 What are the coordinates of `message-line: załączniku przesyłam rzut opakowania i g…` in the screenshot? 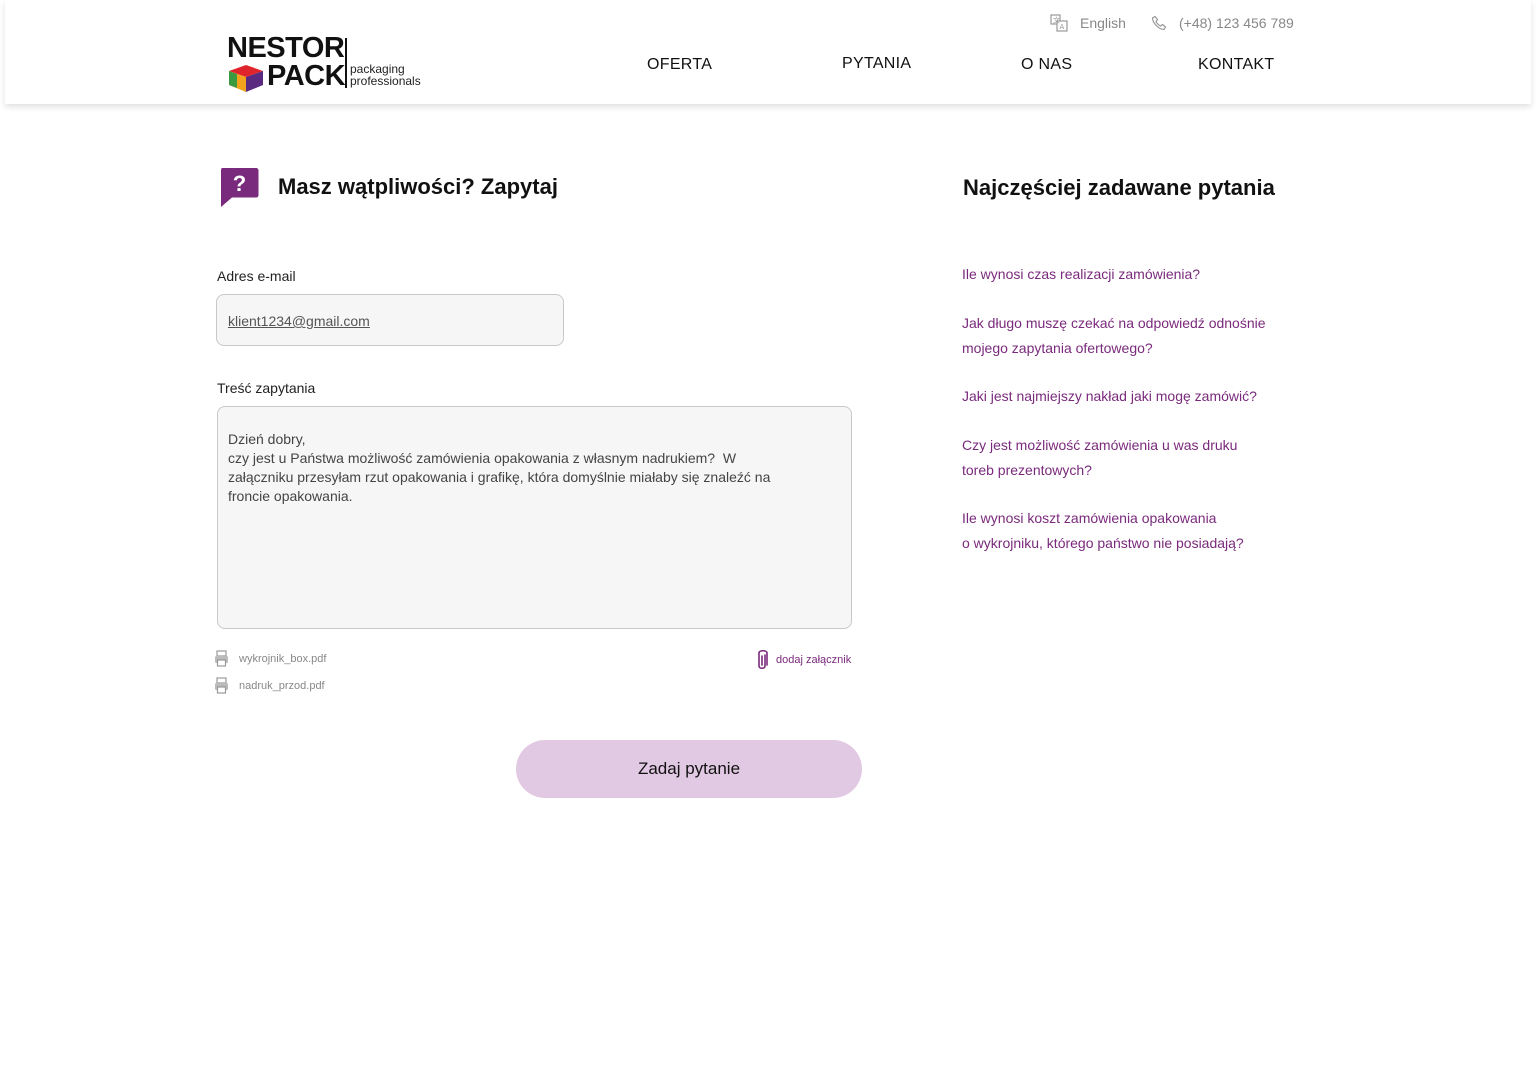 It's located at (499, 477).